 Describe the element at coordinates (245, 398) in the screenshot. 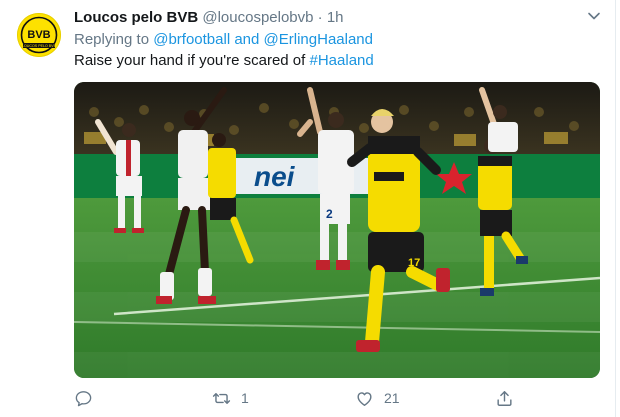

I see `retweet-count: 1` at that location.